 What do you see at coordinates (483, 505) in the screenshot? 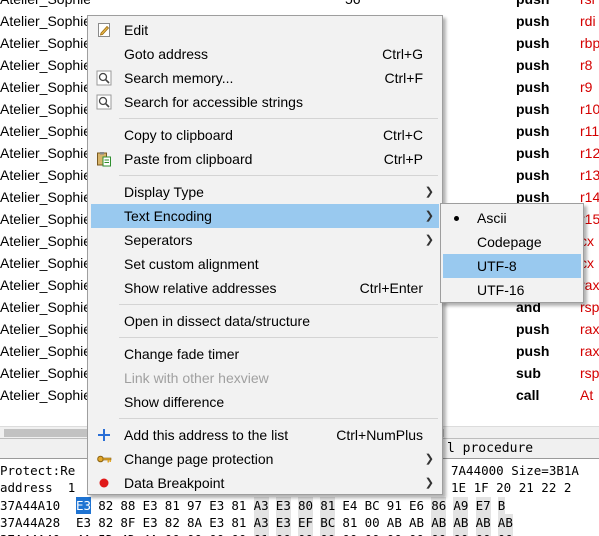
I see `hex-byte: E7` at bounding box center [483, 505].